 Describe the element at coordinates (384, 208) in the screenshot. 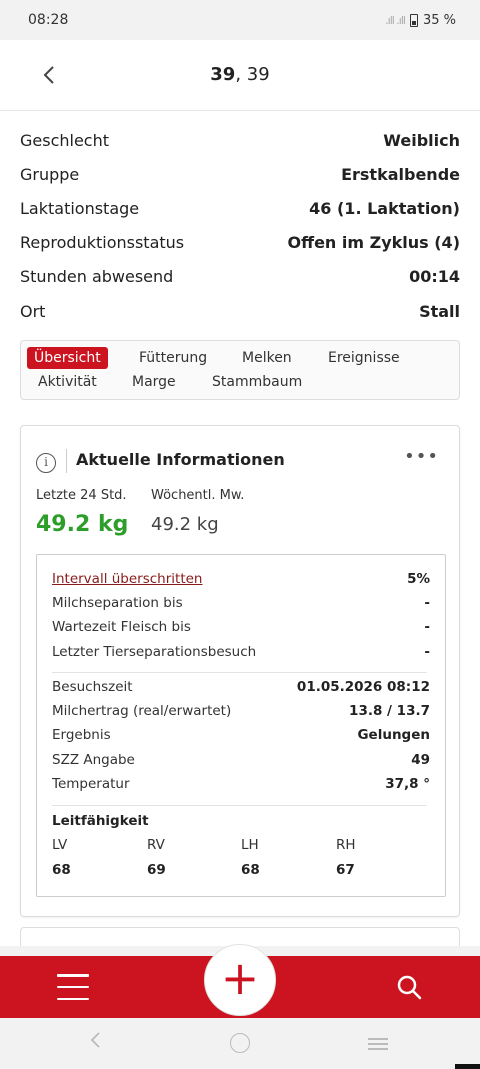

I see `attr-value: 46 (1. Laktation)` at that location.